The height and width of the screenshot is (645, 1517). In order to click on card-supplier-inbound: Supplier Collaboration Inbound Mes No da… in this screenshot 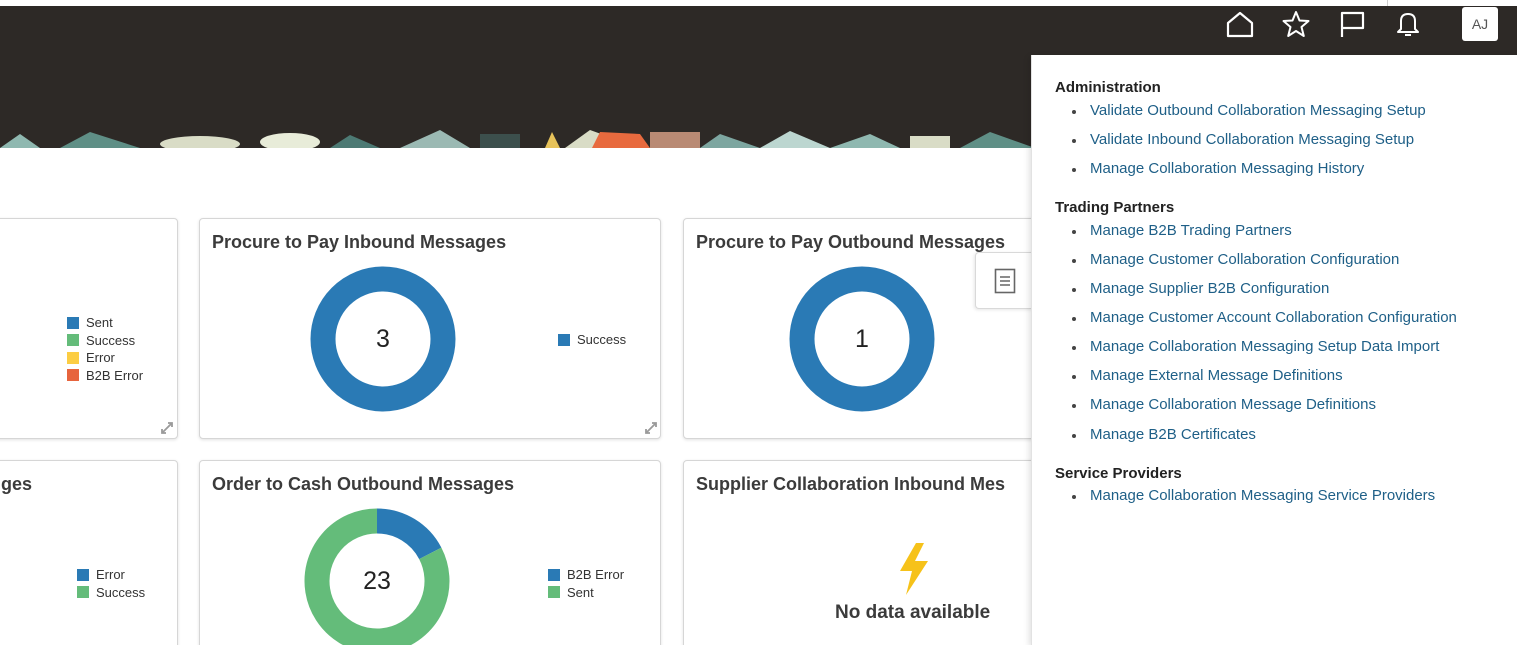, I will do `click(873, 552)`.